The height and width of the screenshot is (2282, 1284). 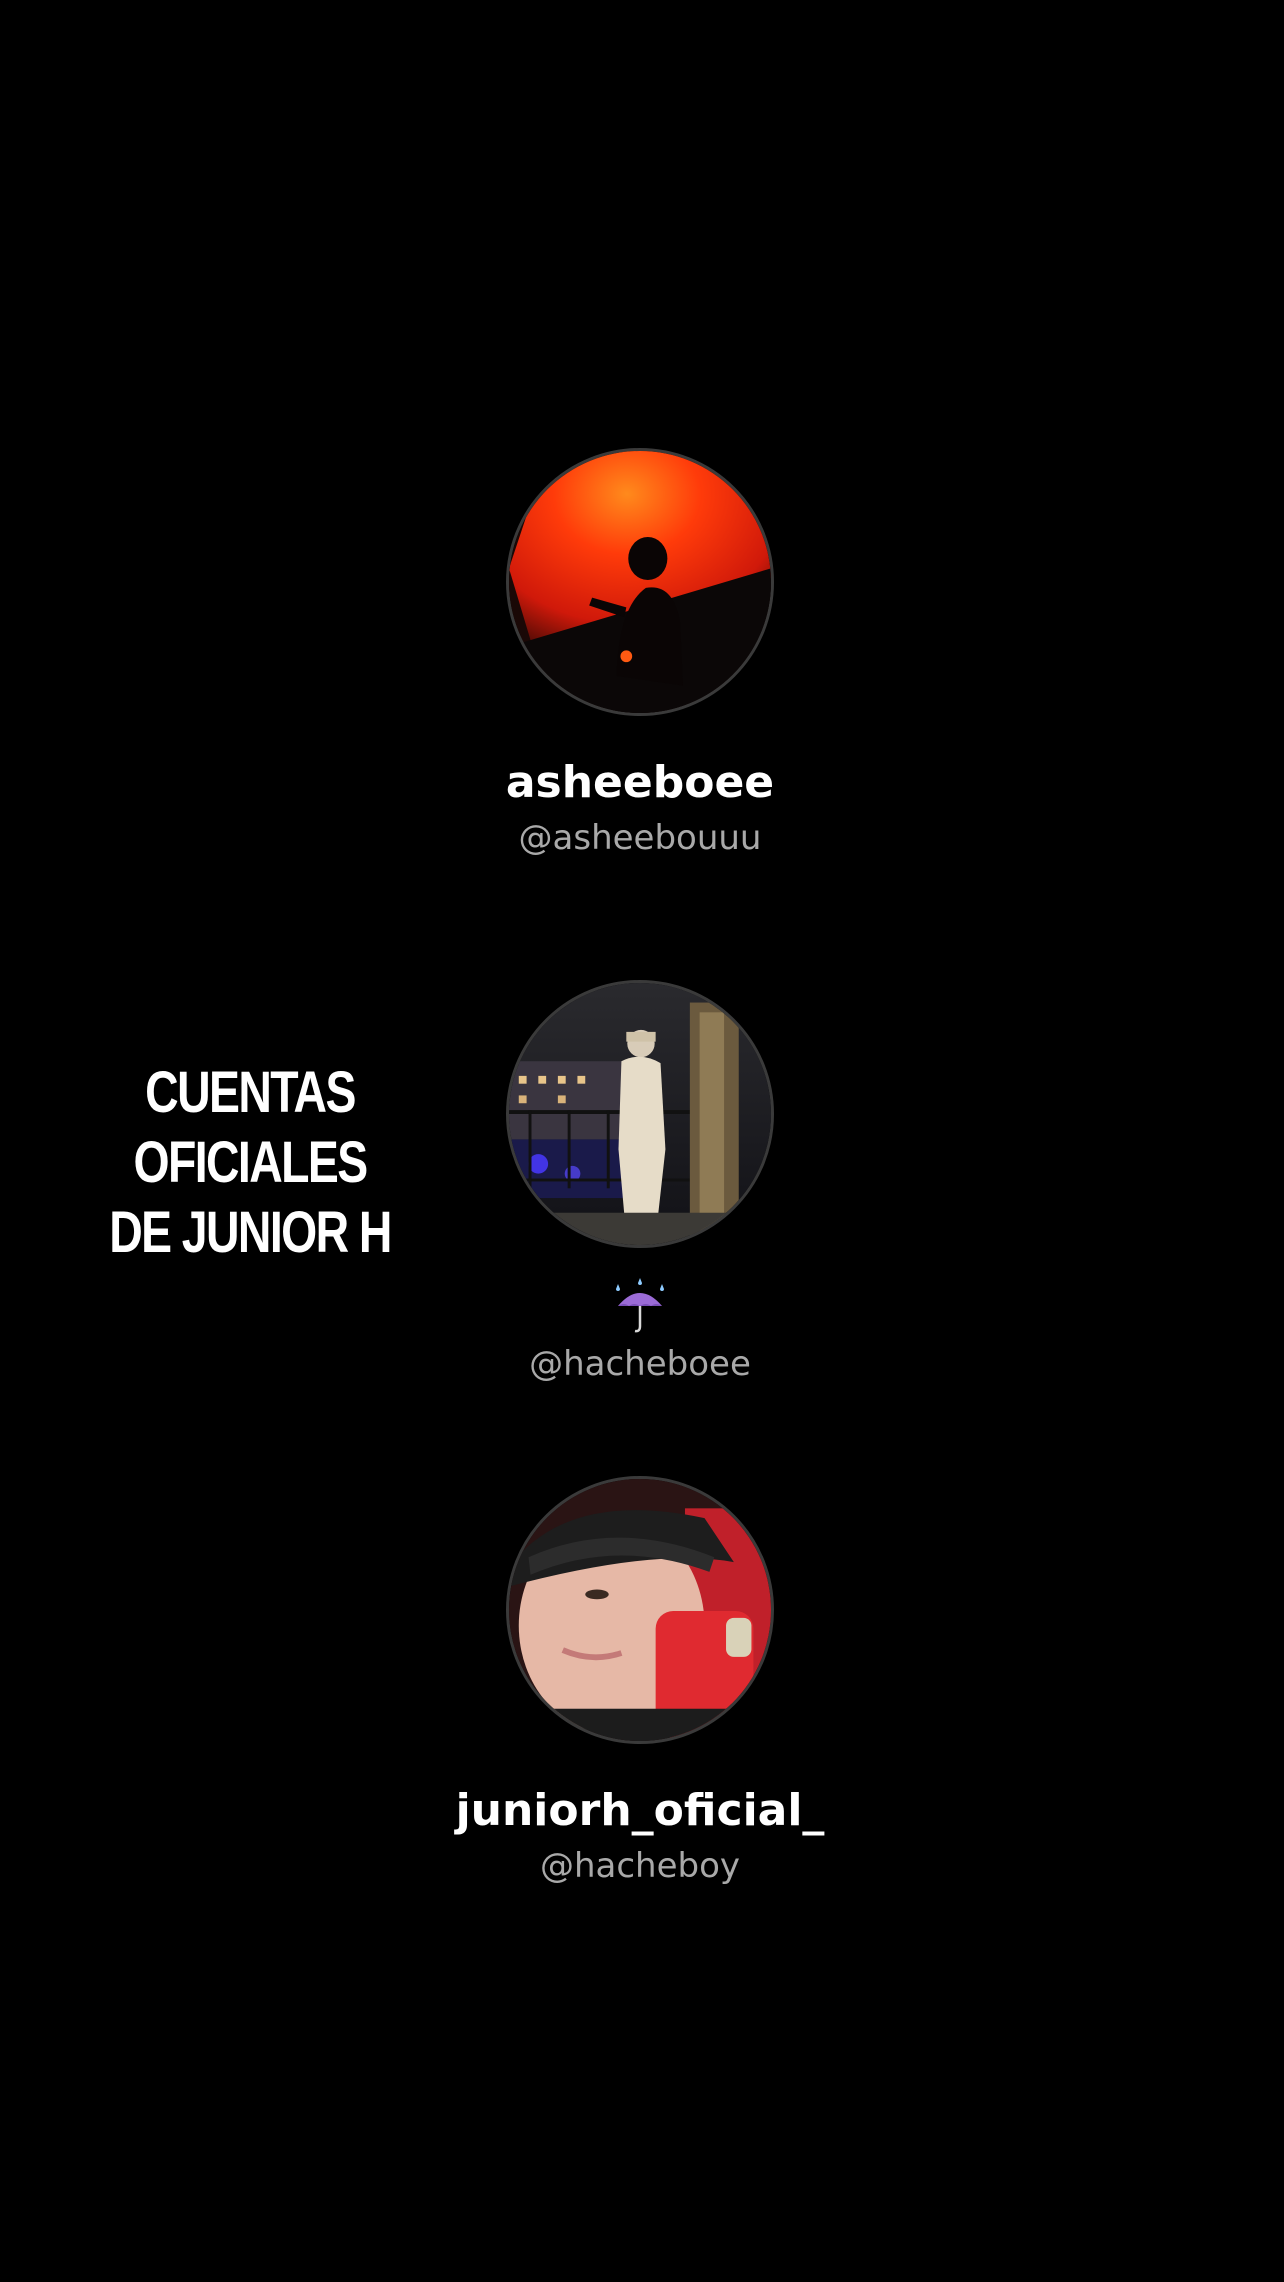 What do you see at coordinates (250, 1127) in the screenshot?
I see `headline-line-1: CUENTAS OFICIALES` at bounding box center [250, 1127].